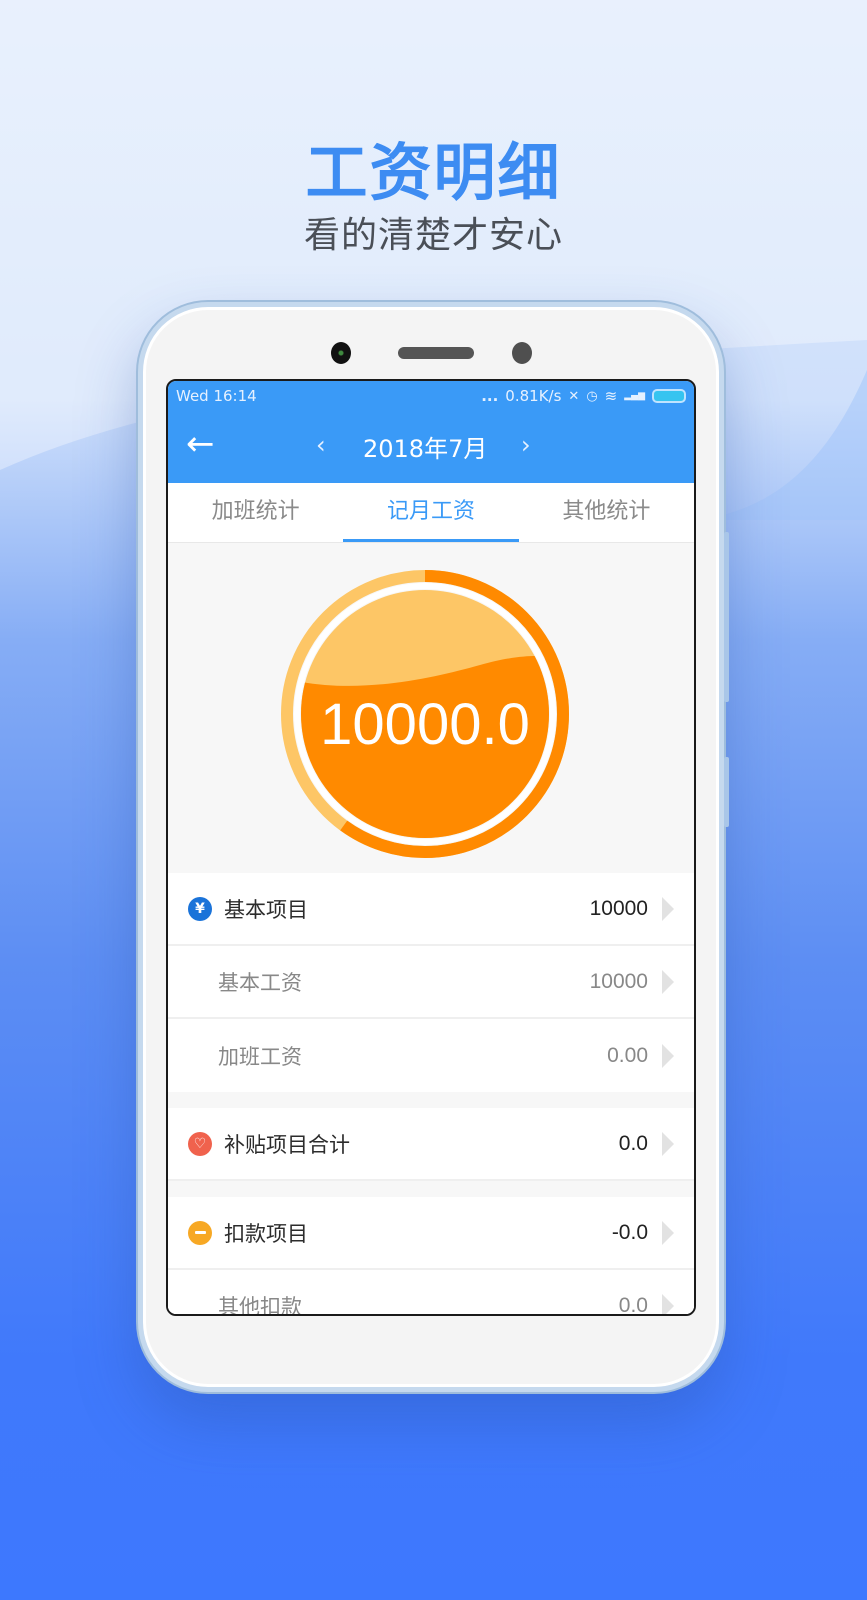  Describe the element at coordinates (627, 1055) in the screenshot. I see `row-value: 0.00` at that location.